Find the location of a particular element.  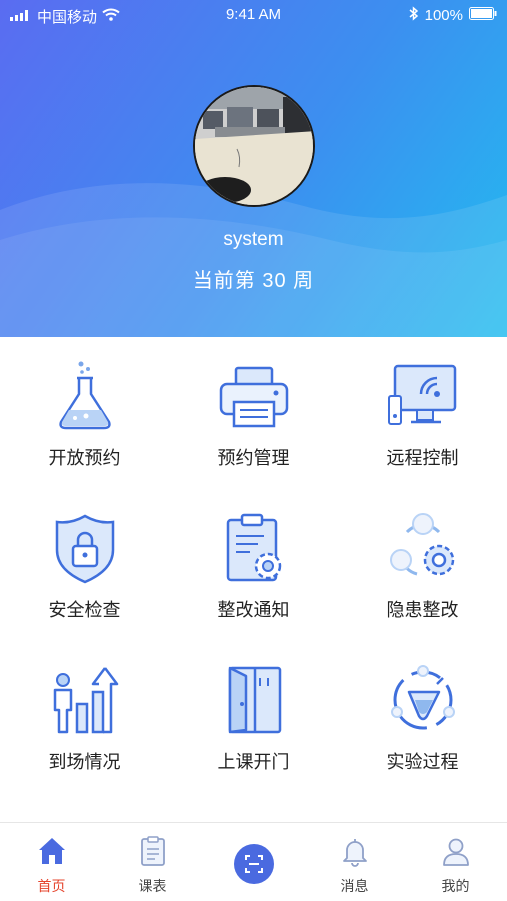

grid-item-label: 到场情况 is located at coordinates (84, 762).